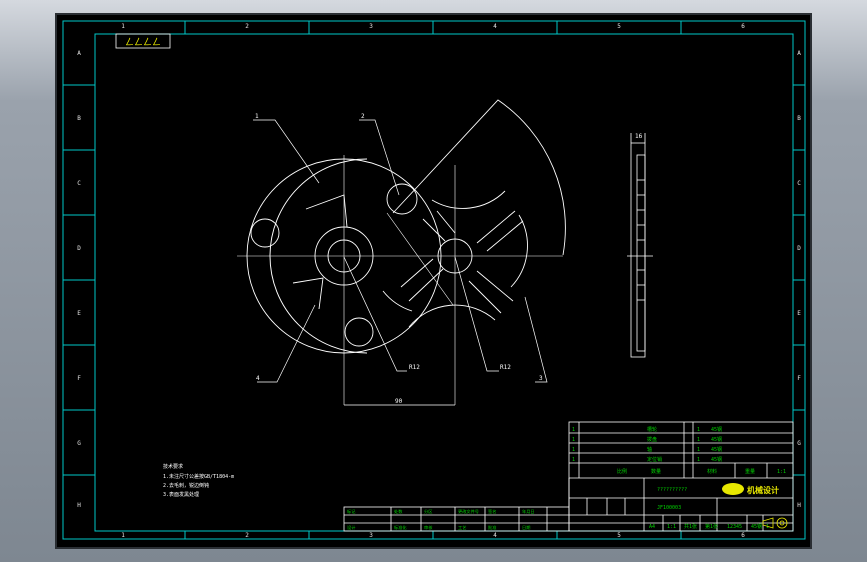 The image size is (867, 562). Describe the element at coordinates (326, 211) in the screenshot. I see `slot-top` at that location.